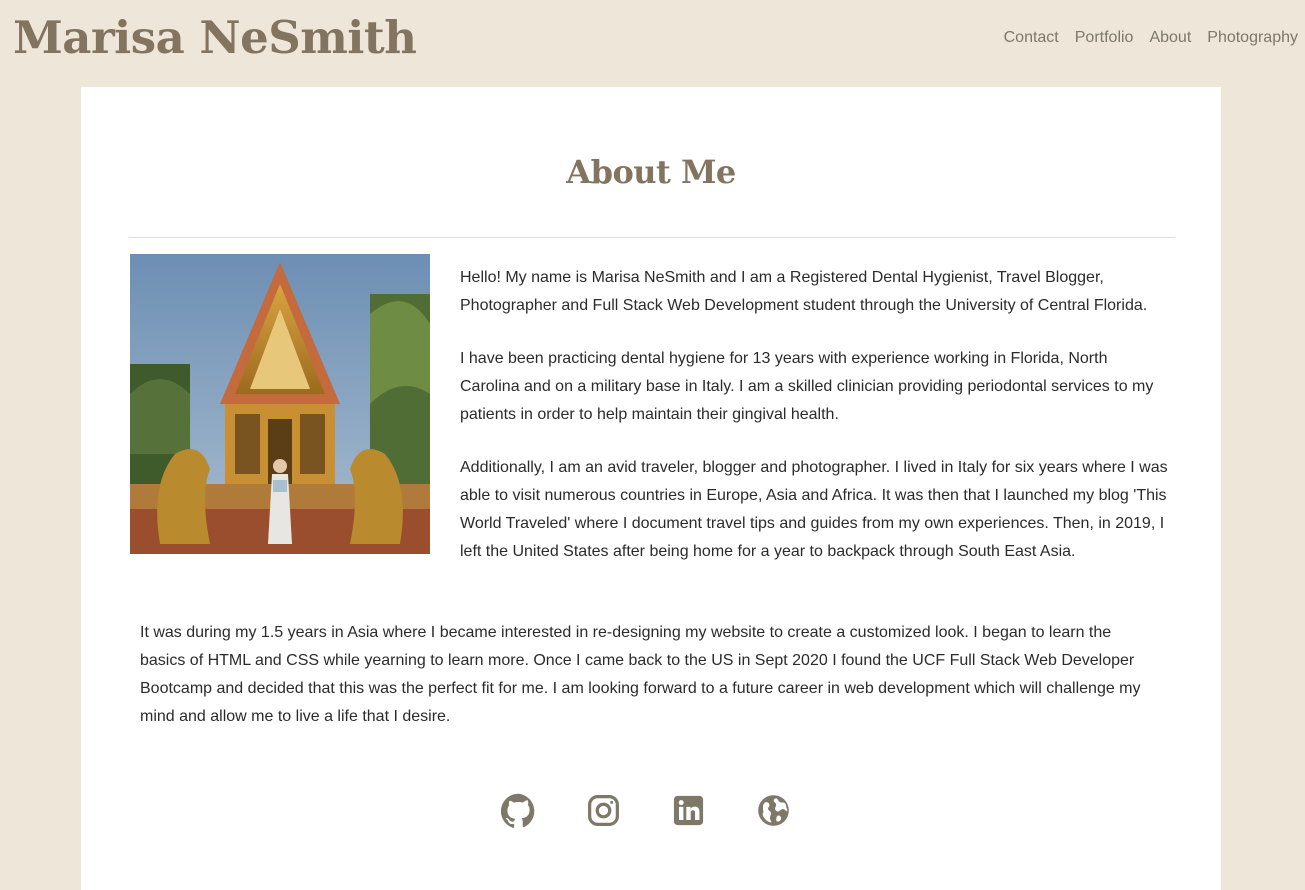  What do you see at coordinates (215, 38) in the screenshot?
I see `site-brand: Marisa NeSmith` at bounding box center [215, 38].